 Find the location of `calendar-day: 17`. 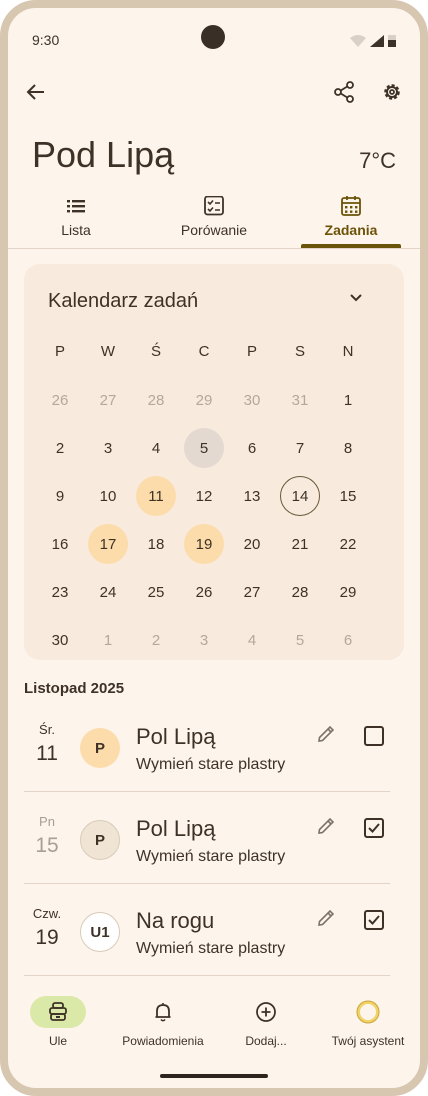

calendar-day: 17 is located at coordinates (108, 544).